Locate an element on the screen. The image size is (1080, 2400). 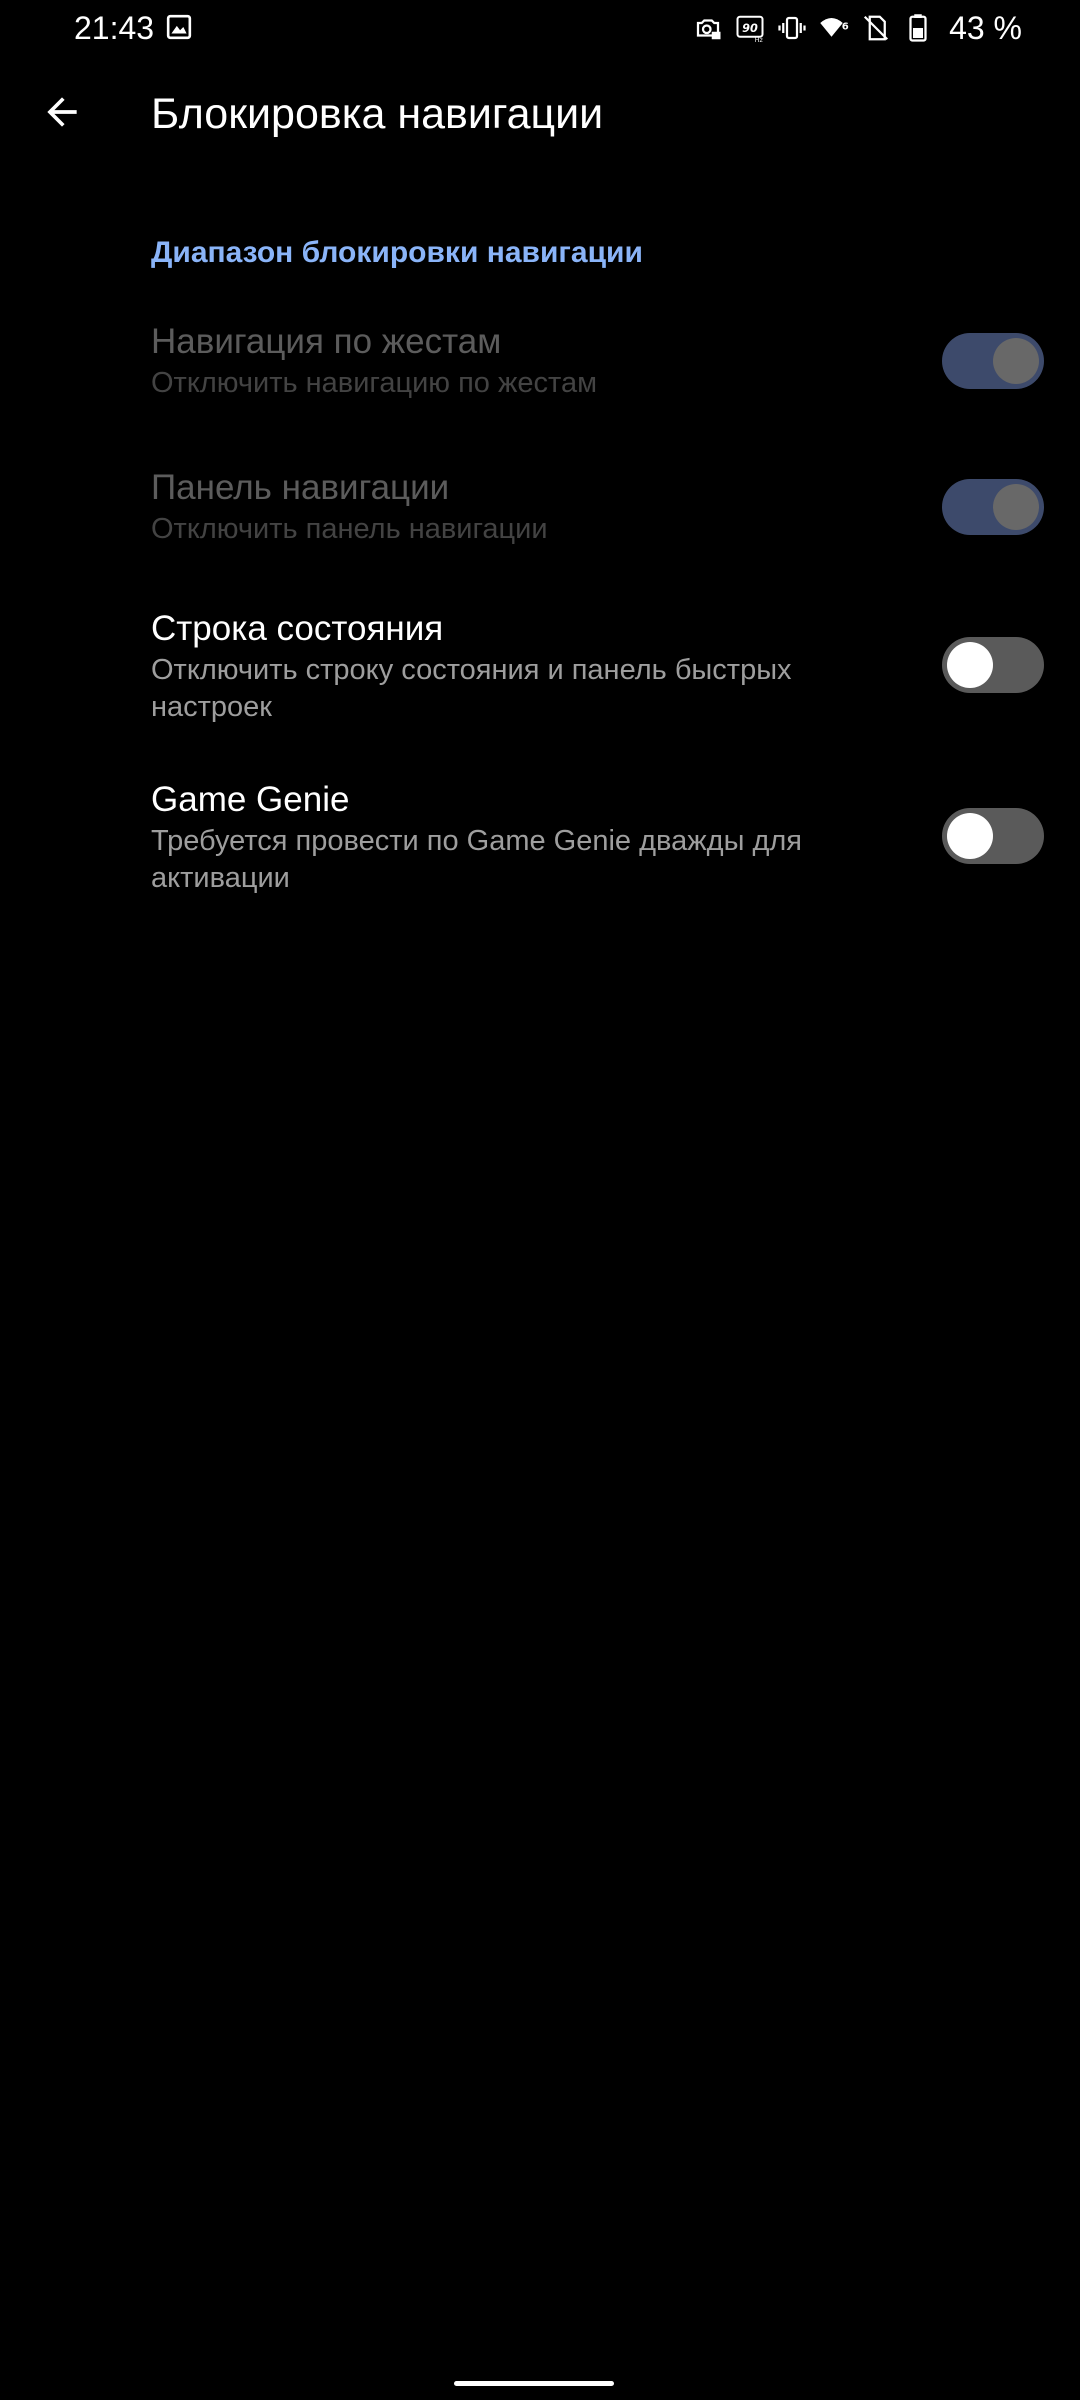
battery-percentage: 43 % is located at coordinates (985, 28).